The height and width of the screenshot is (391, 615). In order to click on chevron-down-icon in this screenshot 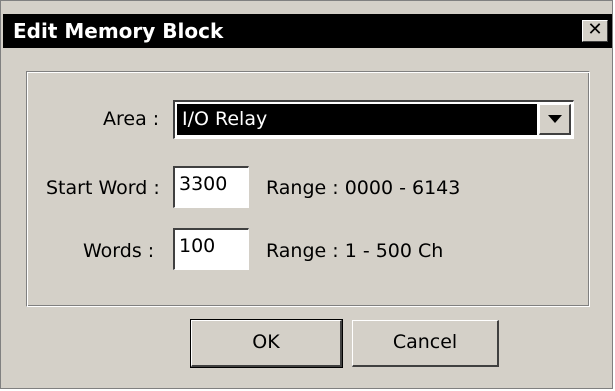, I will do `click(555, 119)`.